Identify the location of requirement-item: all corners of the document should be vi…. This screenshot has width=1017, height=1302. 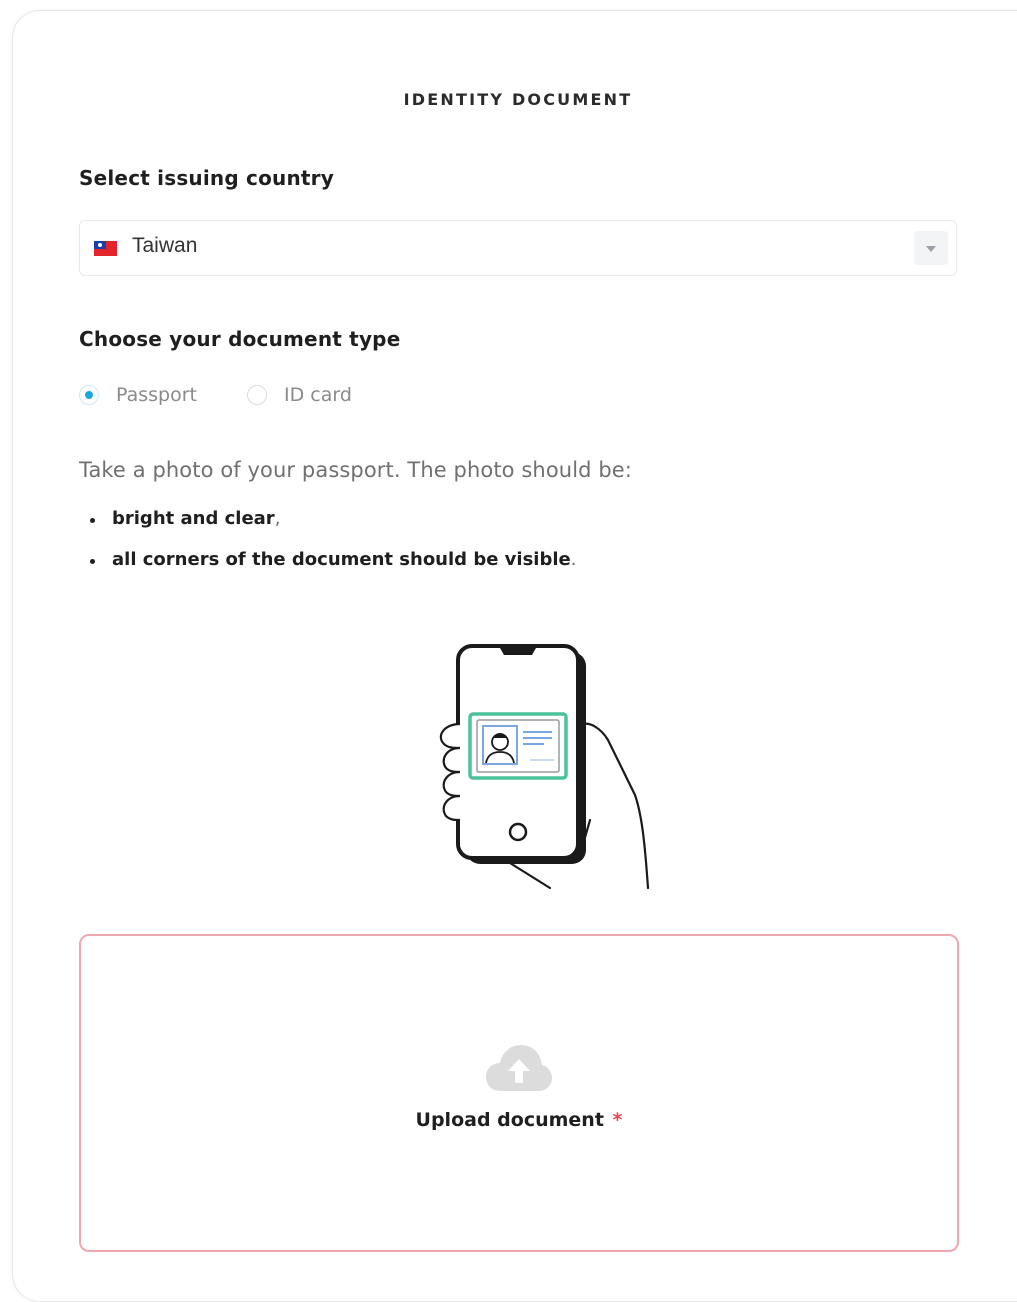
(333, 569).